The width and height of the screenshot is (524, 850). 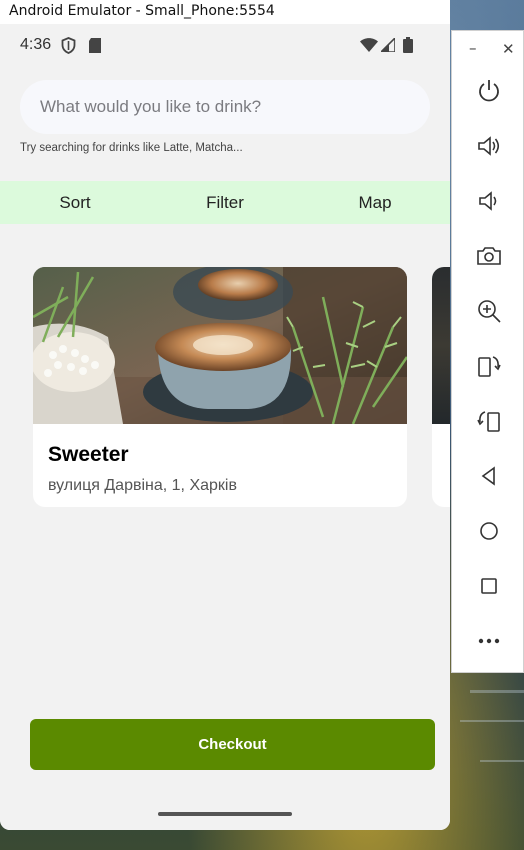 I want to click on cafe-address: вулиця Дарвіна, 1, Харків, so click(x=142, y=485).